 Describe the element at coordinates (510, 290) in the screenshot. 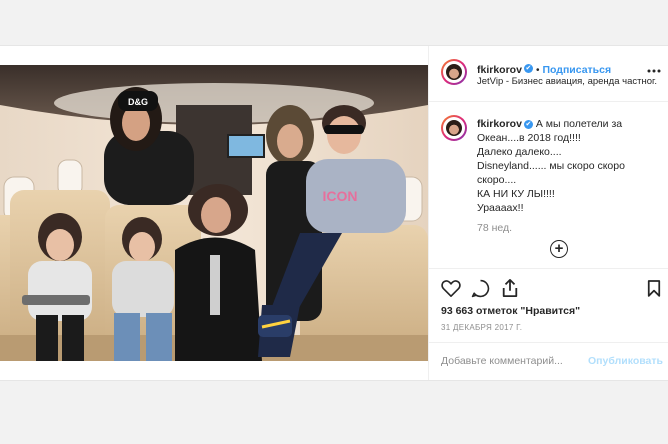

I see `share-icon` at that location.